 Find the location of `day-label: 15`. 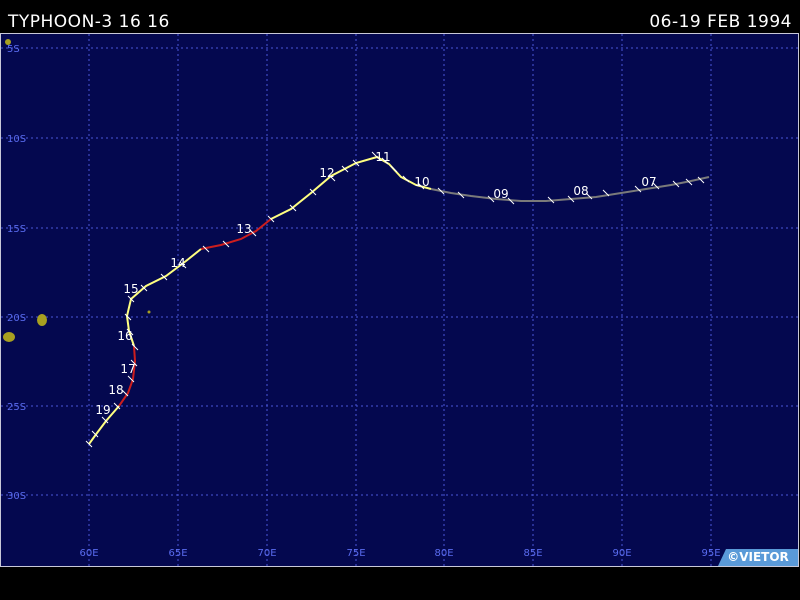

day-label: 15 is located at coordinates (130, 289).